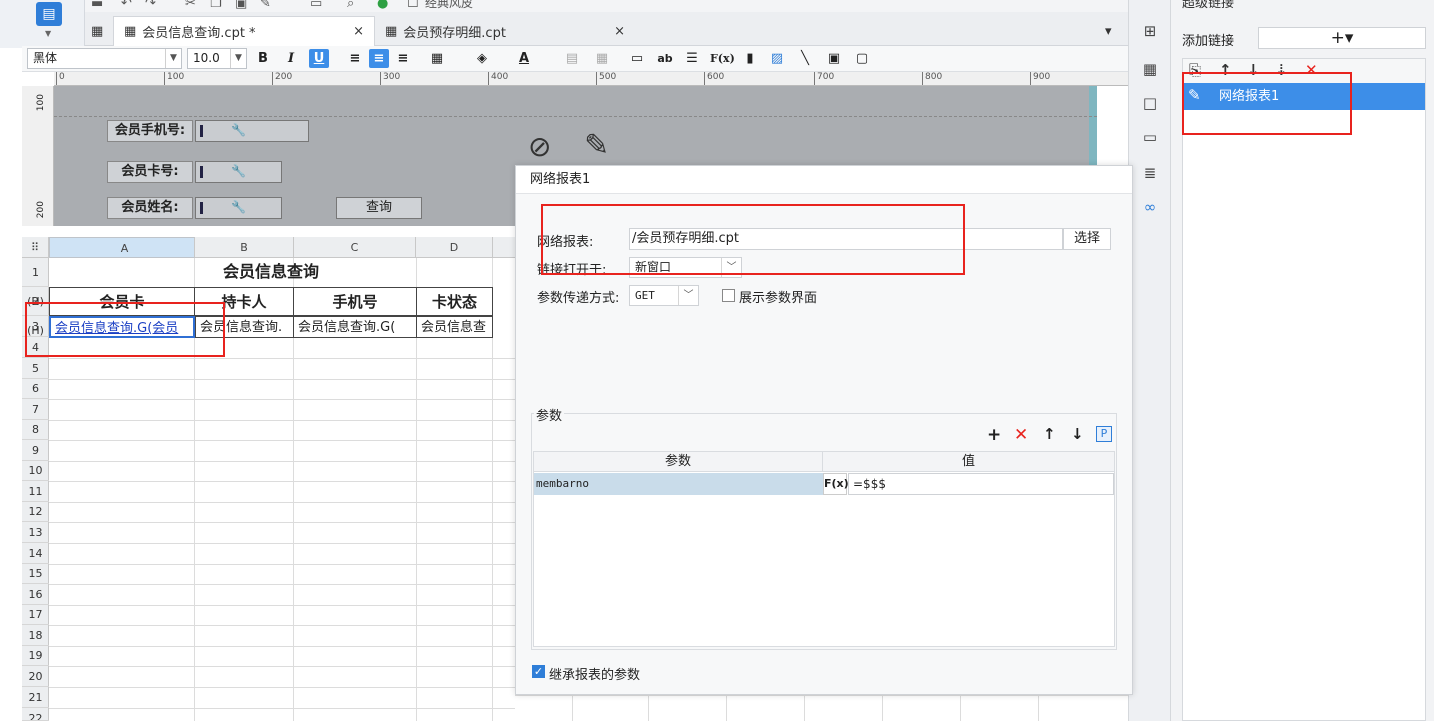 Image resolution: width=1434 pixels, height=721 pixels. Describe the element at coordinates (665, 58) in the screenshot. I see `text-icon: ab` at that location.